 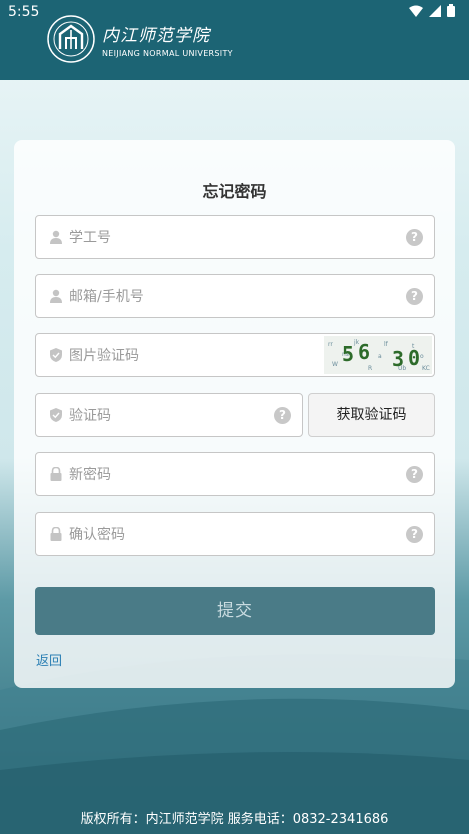 I want to click on university-logo: 内江师范学院 NEIJIANG NORMAL UNIVERSITY, so click(x=139, y=39).